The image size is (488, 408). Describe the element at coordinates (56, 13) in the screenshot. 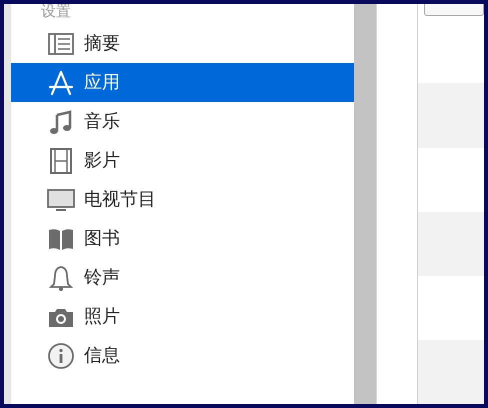

I see `section-title: 设置` at that location.